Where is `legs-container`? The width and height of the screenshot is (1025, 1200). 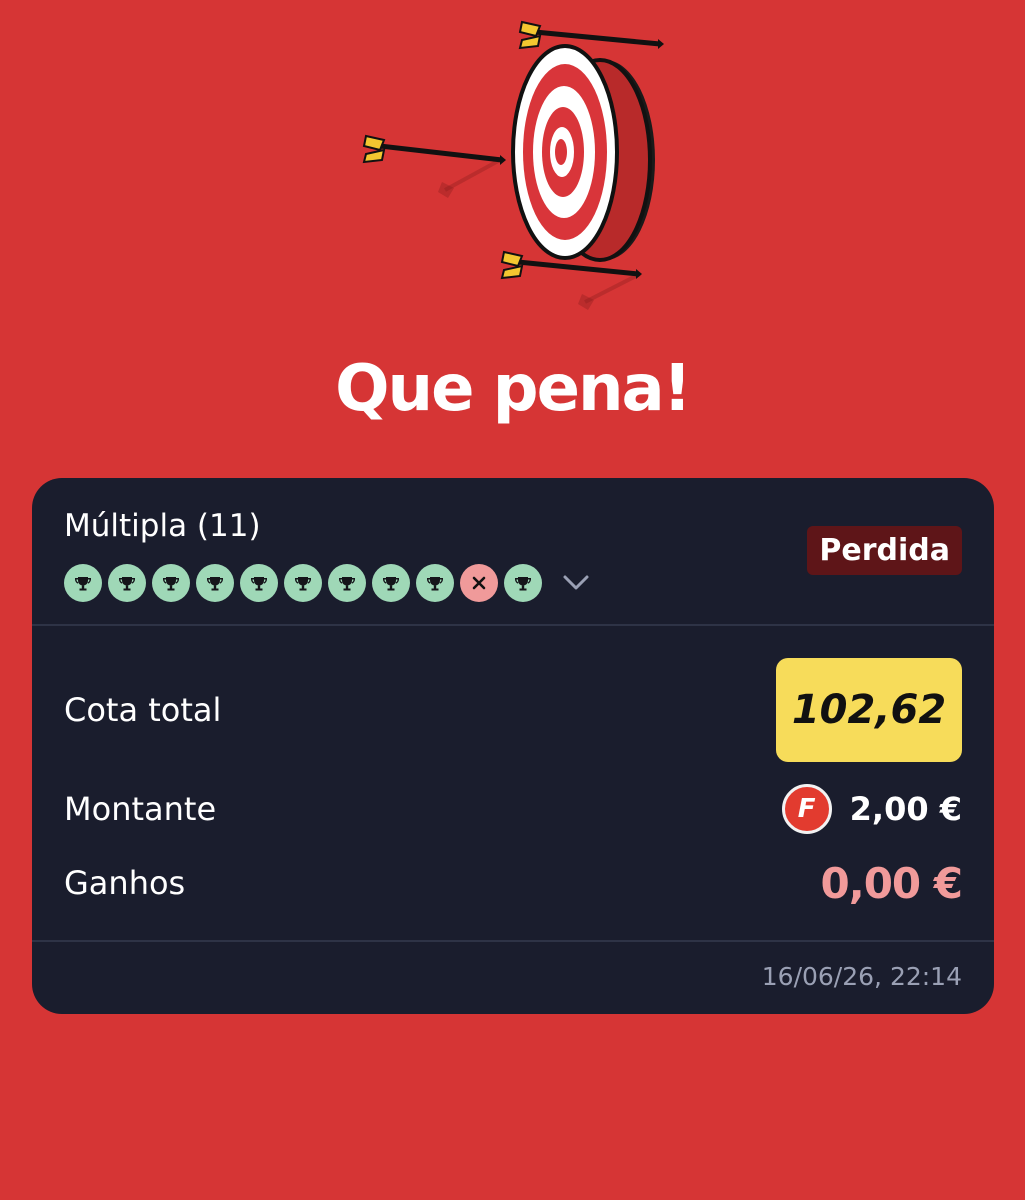 legs-container is located at coordinates (306, 583).